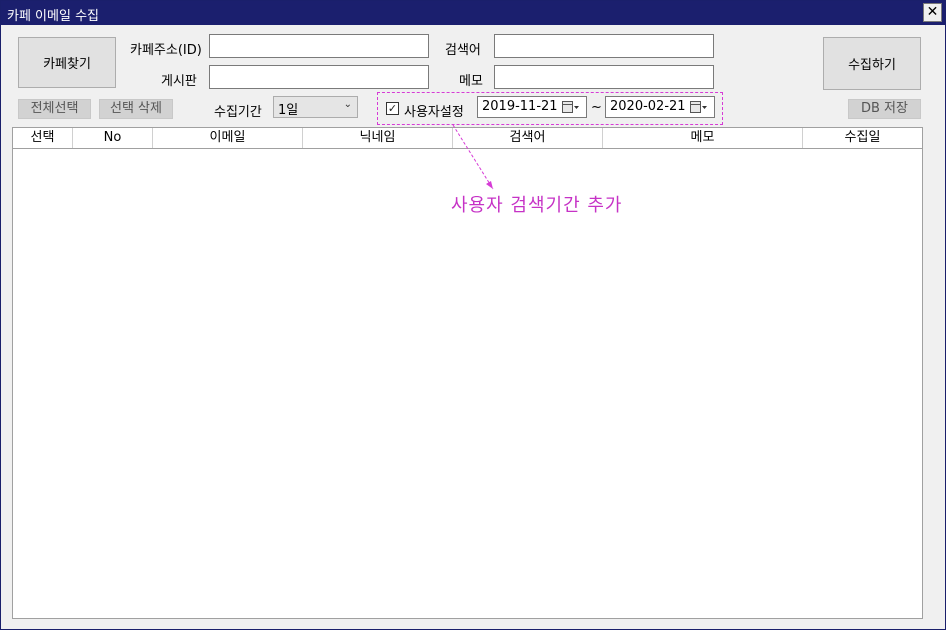 Image resolution: width=946 pixels, height=630 pixels. Describe the element at coordinates (228, 138) in the screenshot. I see `column-header-email: 이메일` at that location.